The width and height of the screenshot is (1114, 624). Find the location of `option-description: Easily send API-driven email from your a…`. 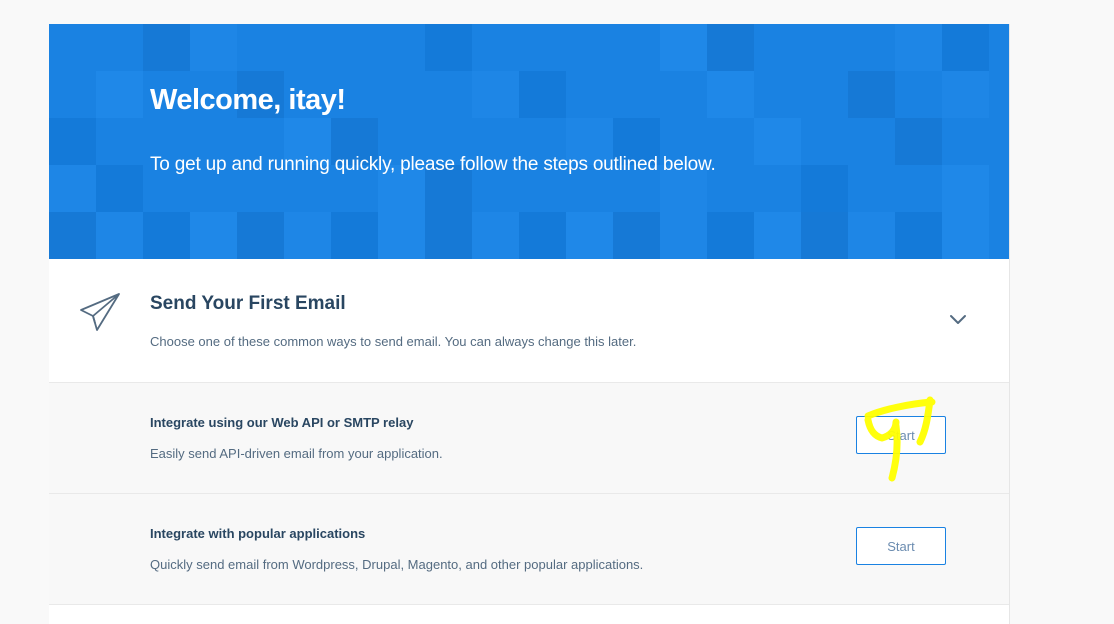

option-description: Easily send API-driven email from your a… is located at coordinates (296, 453).